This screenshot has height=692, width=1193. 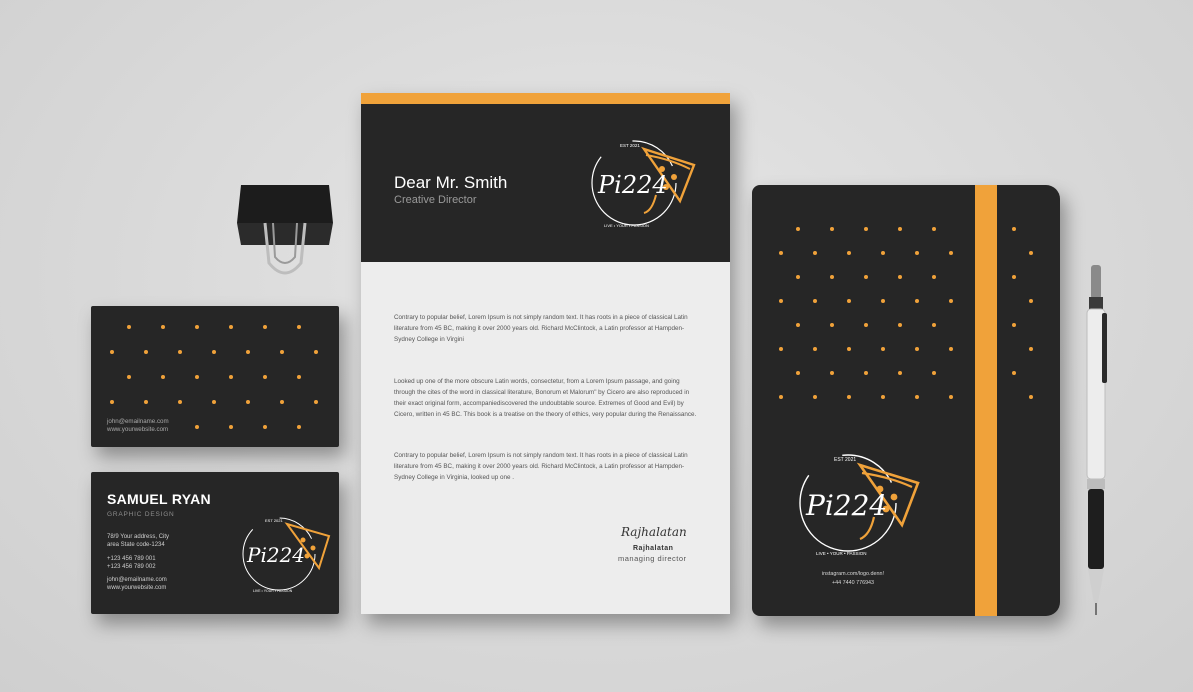 I want to click on card-website: www.yourwebsite.com, so click(x=137, y=588).